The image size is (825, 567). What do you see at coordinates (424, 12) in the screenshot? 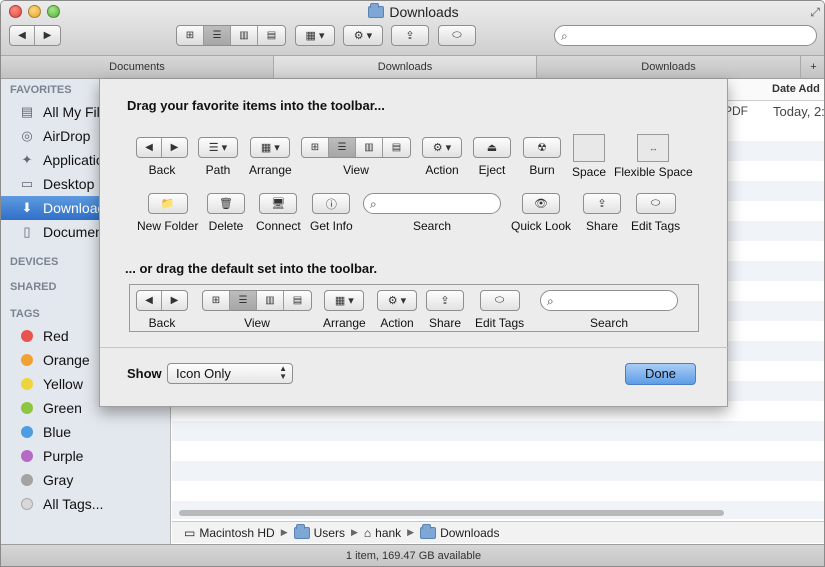
I see `window-title-text: Downloads` at bounding box center [424, 12].